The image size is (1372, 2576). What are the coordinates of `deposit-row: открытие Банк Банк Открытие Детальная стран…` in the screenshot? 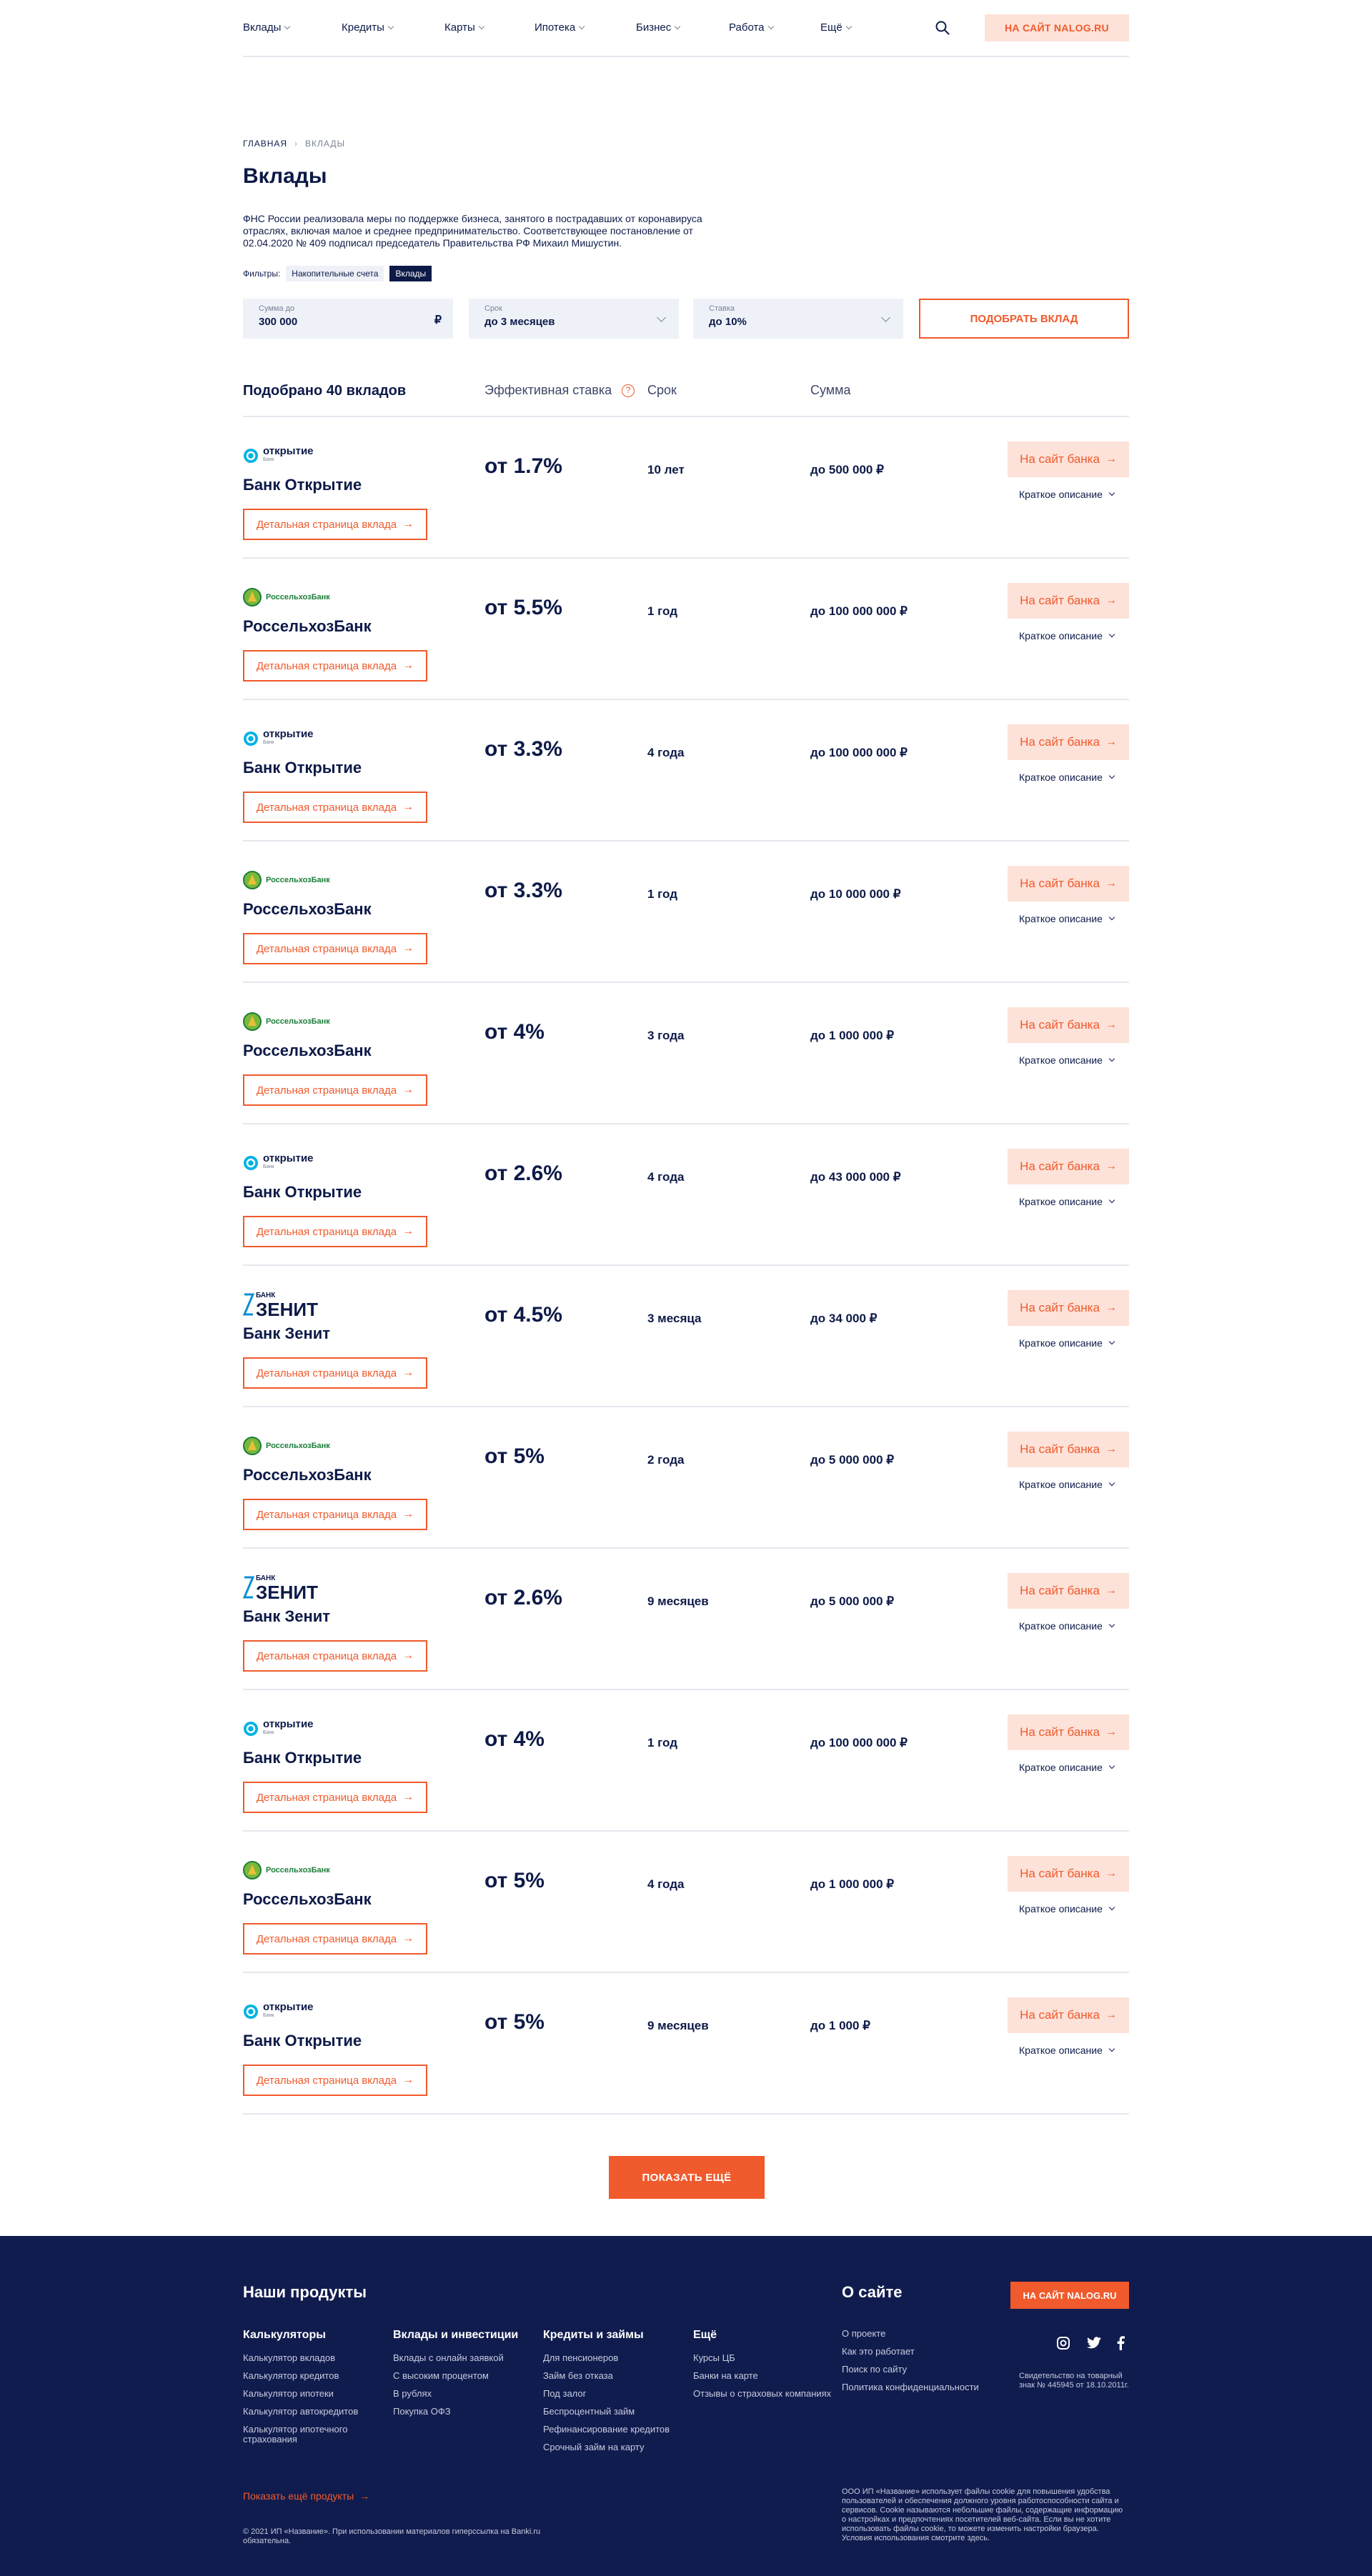 It's located at (686, 1195).